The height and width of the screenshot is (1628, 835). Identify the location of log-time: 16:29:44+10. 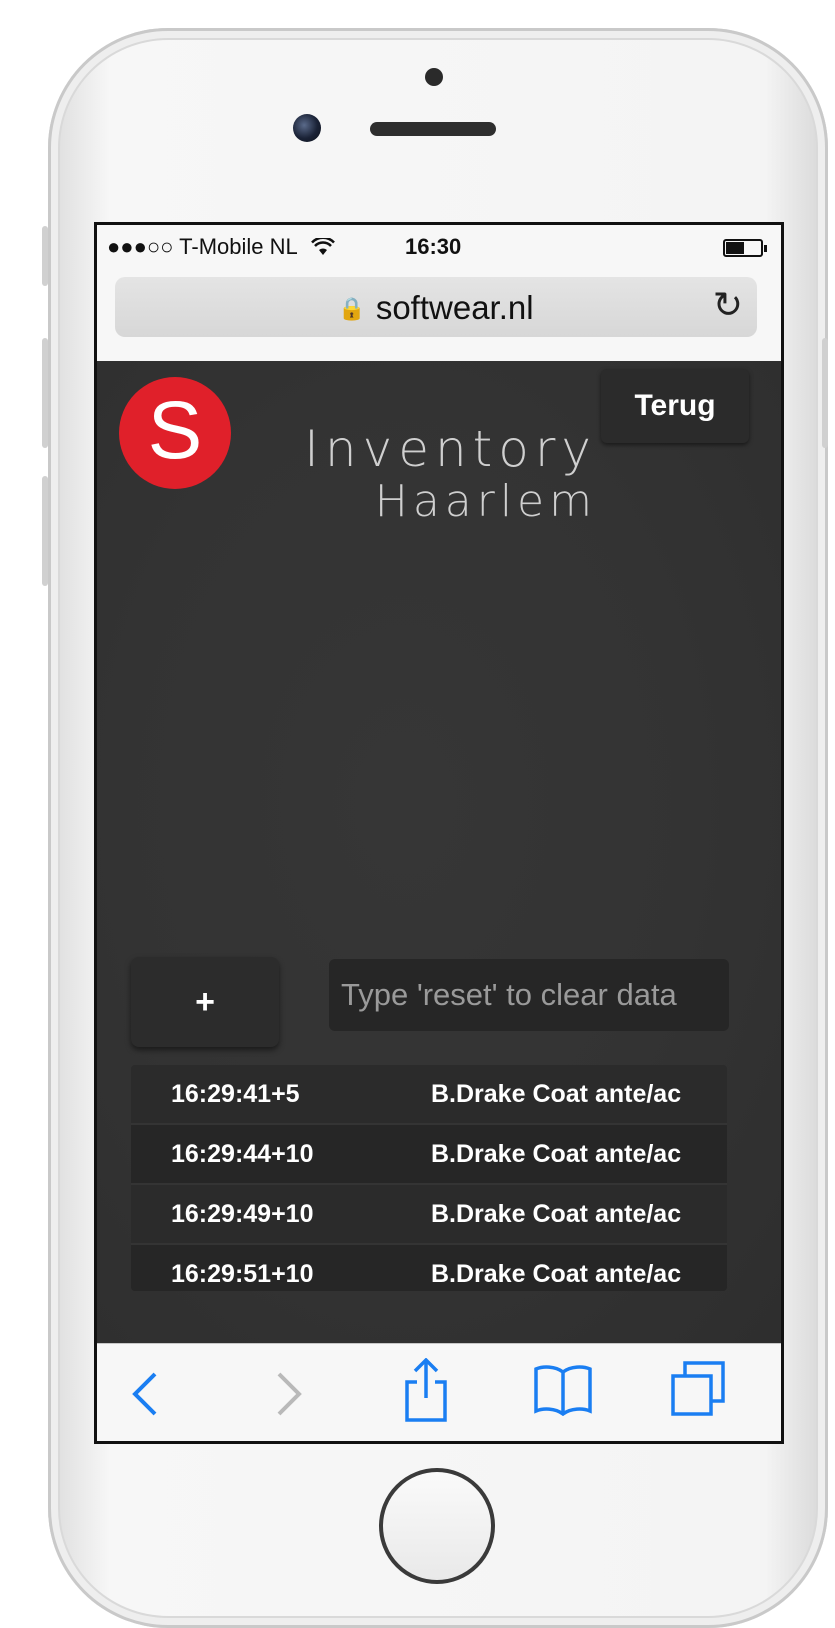
(242, 1154).